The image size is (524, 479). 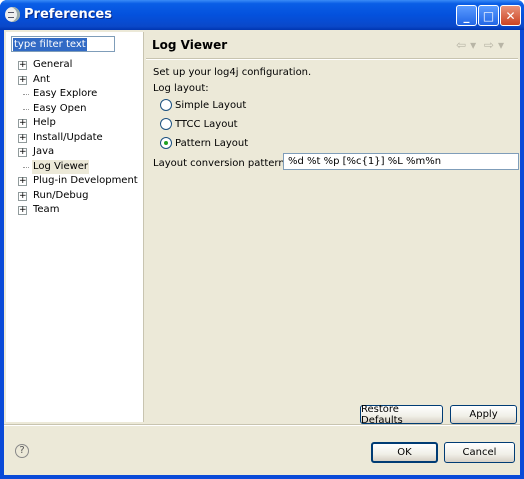 I want to click on back-arrow-icon: ⇦, so click(x=461, y=45).